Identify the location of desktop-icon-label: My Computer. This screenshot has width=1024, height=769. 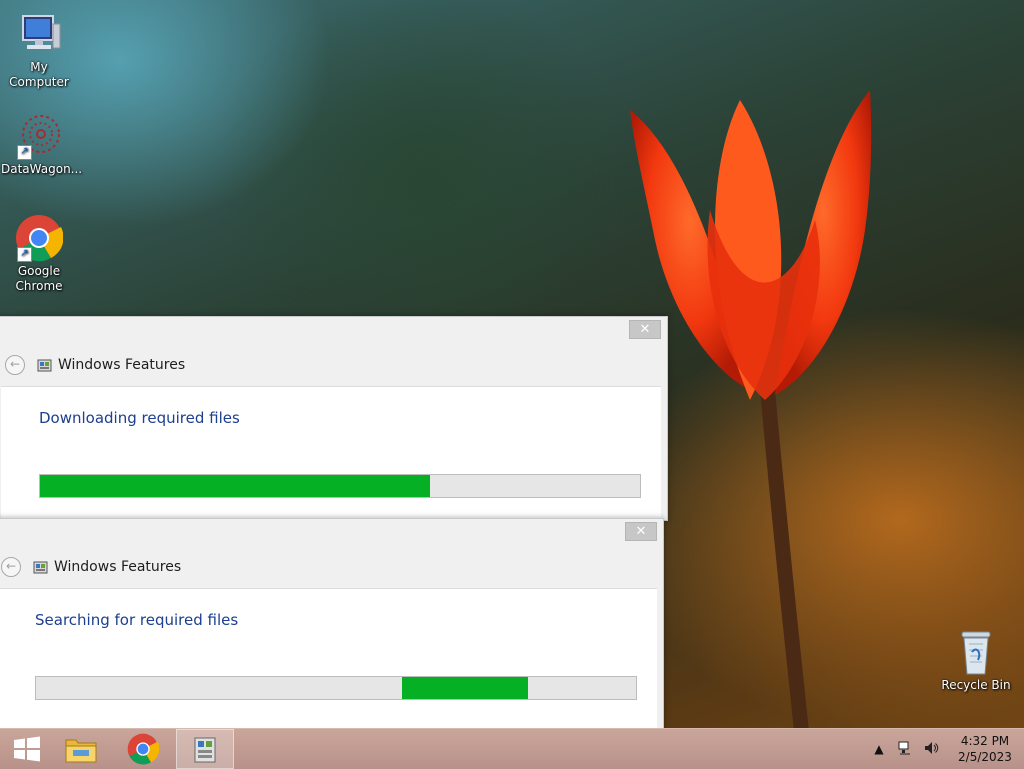
(39, 74).